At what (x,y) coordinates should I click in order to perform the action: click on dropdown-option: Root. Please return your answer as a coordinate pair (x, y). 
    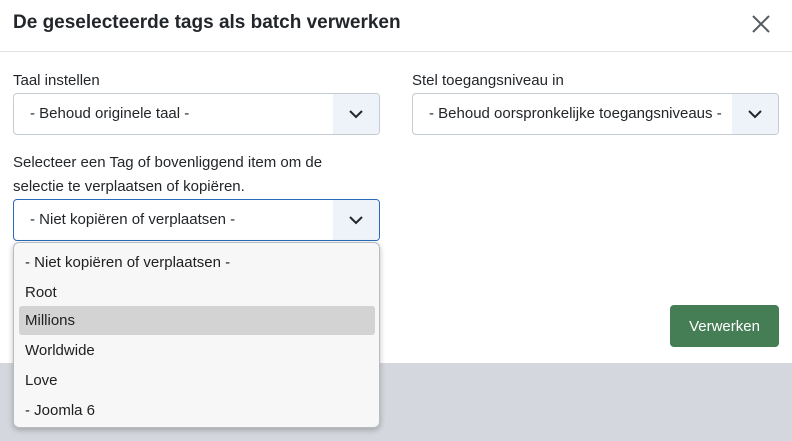
    Looking at the image, I should click on (197, 292).